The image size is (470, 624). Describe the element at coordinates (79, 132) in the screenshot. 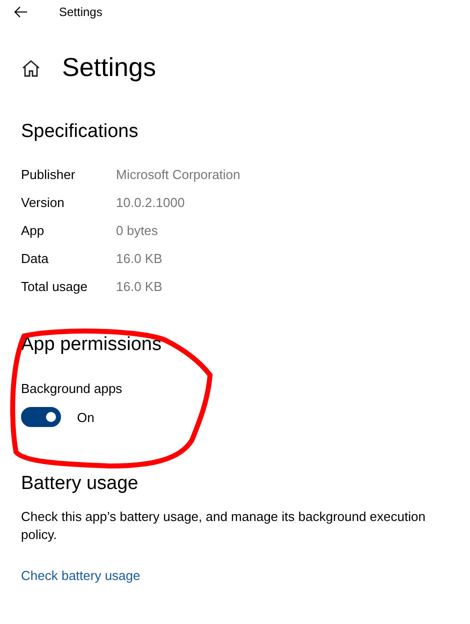

I see `section-heading: Specifications` at that location.